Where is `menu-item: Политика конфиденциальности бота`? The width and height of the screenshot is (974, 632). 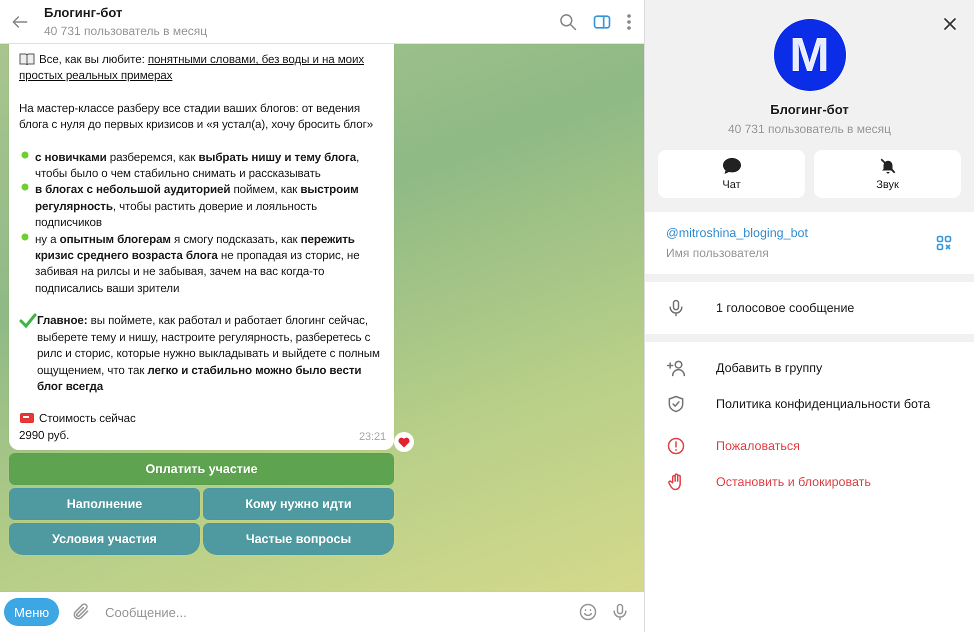
menu-item: Политика конфиденциальности бота is located at coordinates (809, 404).